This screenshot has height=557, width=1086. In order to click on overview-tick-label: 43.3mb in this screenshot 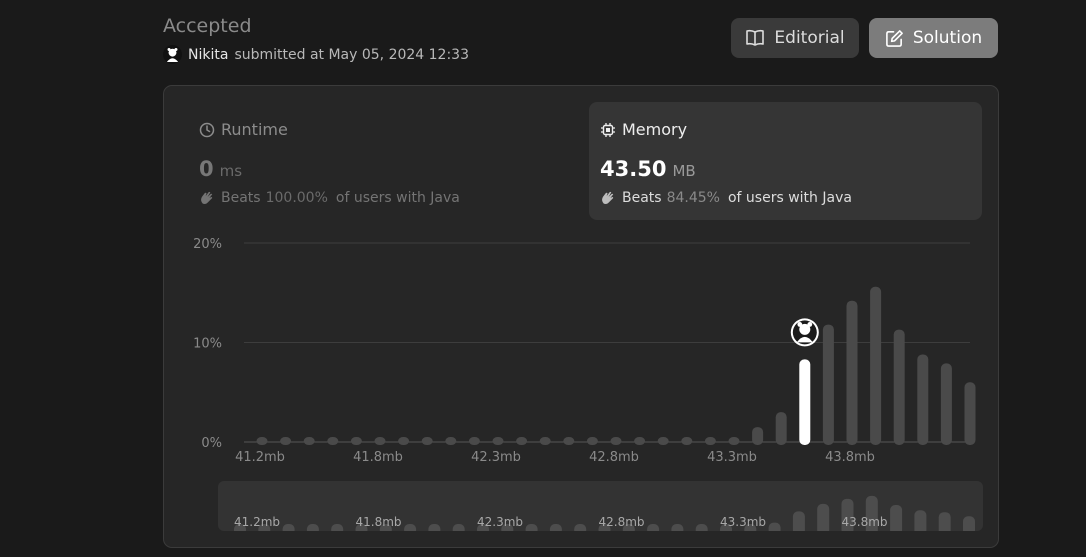, I will do `click(743, 522)`.